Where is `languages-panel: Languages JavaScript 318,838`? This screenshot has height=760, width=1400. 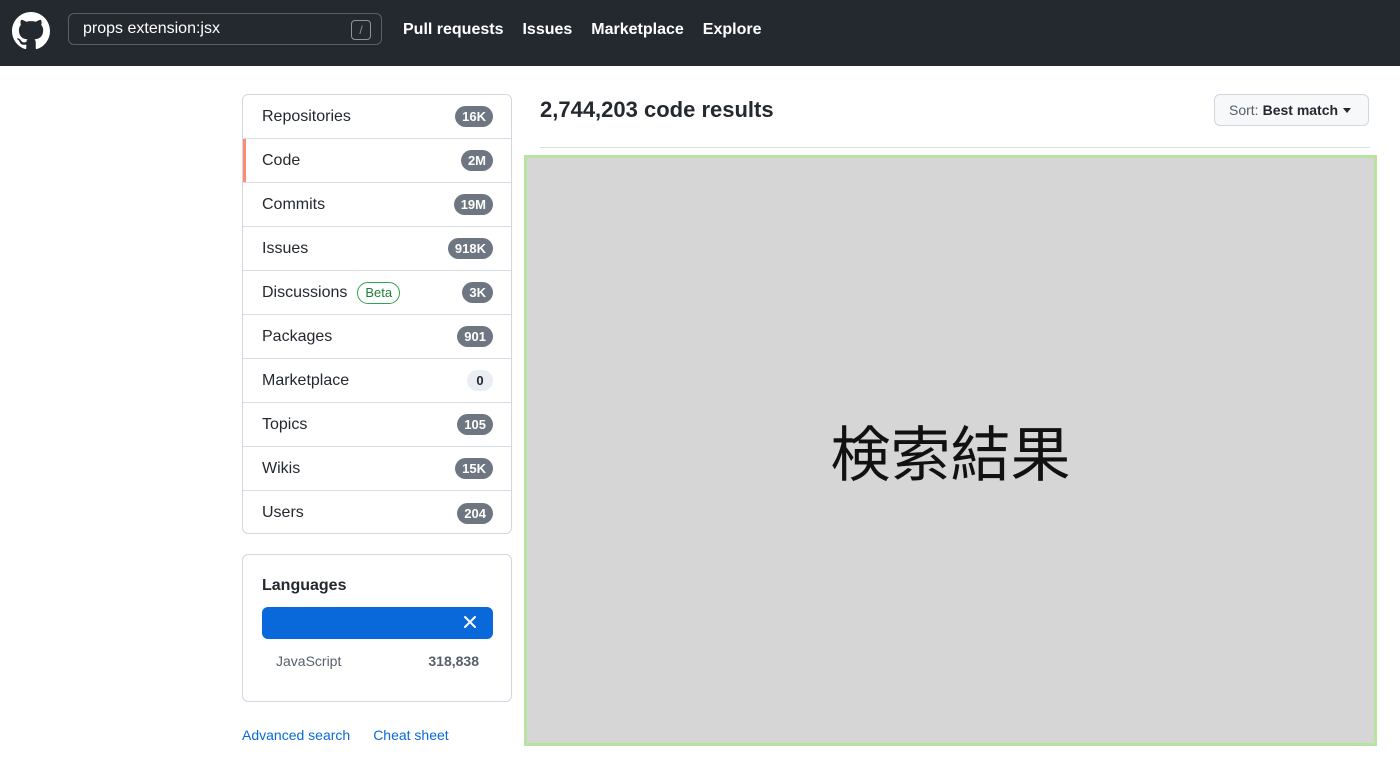
languages-panel: Languages JavaScript 318,838 is located at coordinates (377, 628).